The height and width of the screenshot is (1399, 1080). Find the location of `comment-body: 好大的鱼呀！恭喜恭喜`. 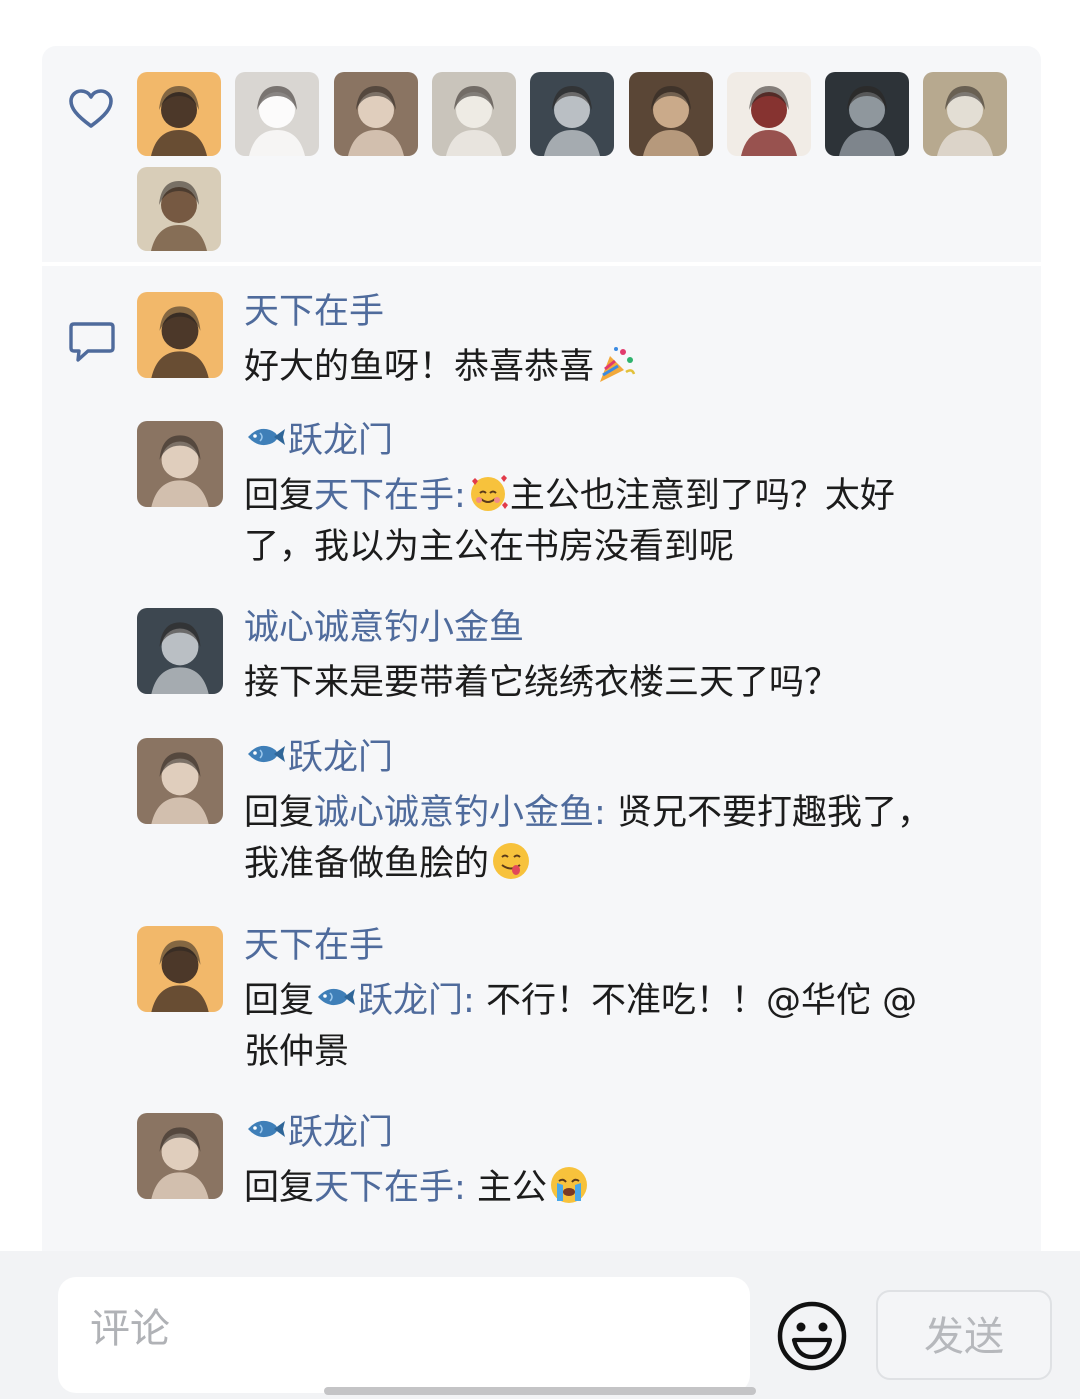

comment-body: 好大的鱼呀！恭喜恭喜 is located at coordinates (419, 367).